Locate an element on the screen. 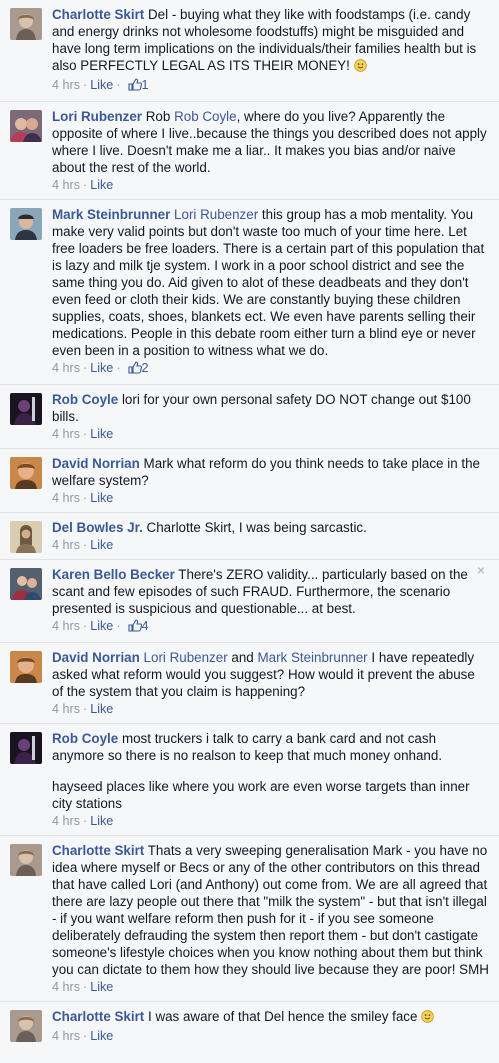 The width and height of the screenshot is (499, 1063). mention-link: Mark Steinbrunner is located at coordinates (312, 657).